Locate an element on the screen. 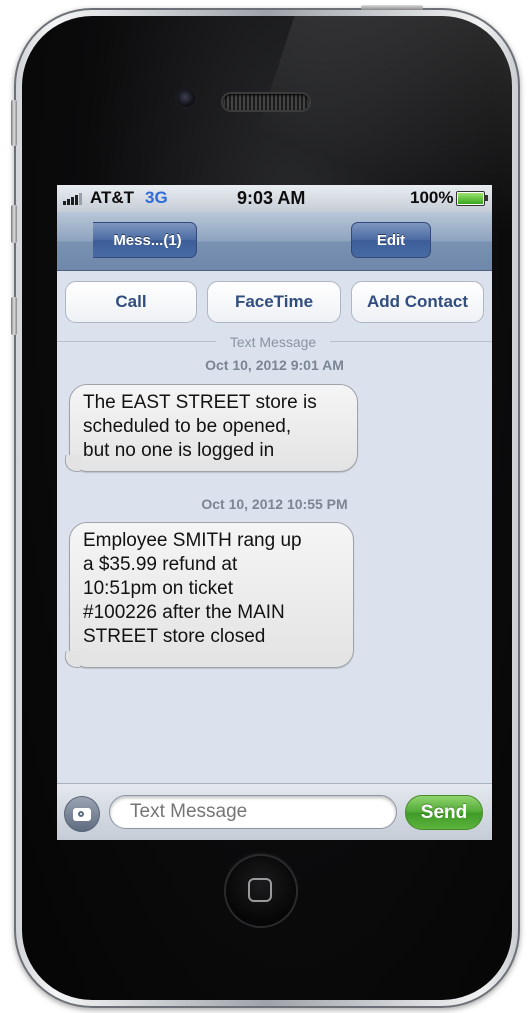  home-button is located at coordinates (261, 891).